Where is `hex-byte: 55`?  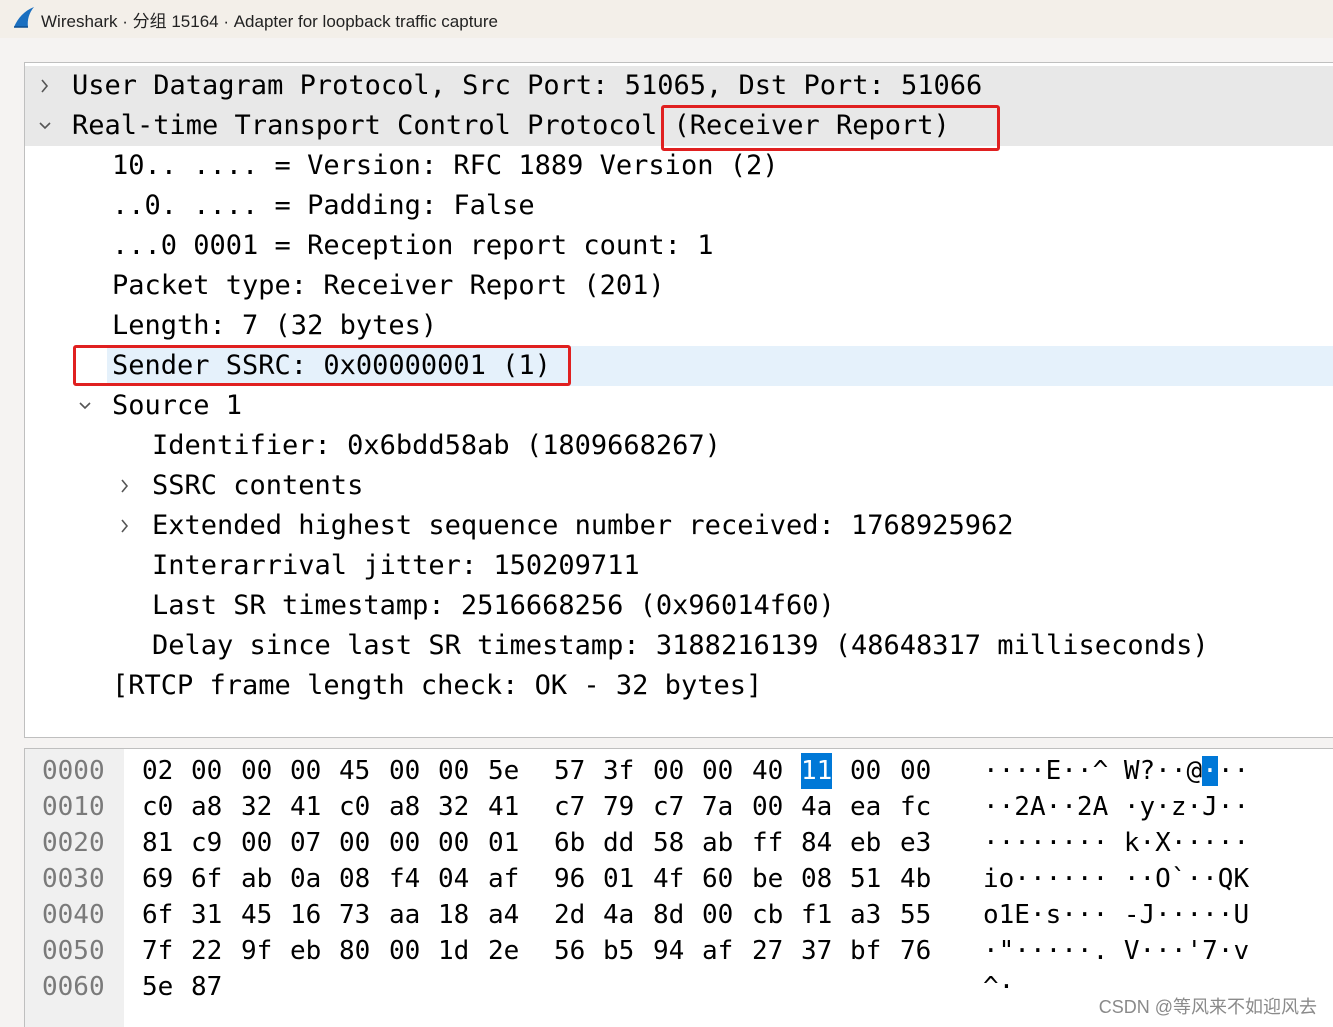
hex-byte: 55 is located at coordinates (915, 915).